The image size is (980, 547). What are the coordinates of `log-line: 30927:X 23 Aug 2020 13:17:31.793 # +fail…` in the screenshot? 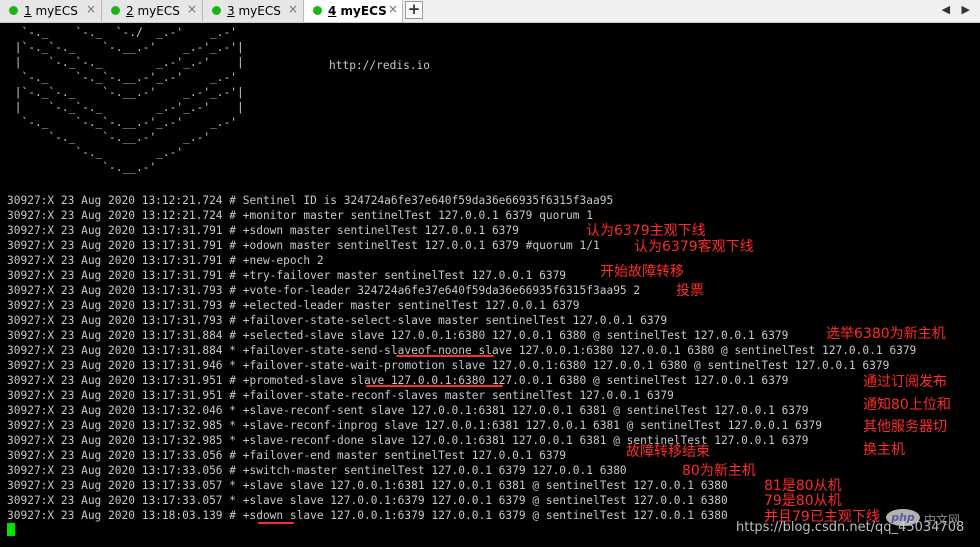 It's located at (337, 320).